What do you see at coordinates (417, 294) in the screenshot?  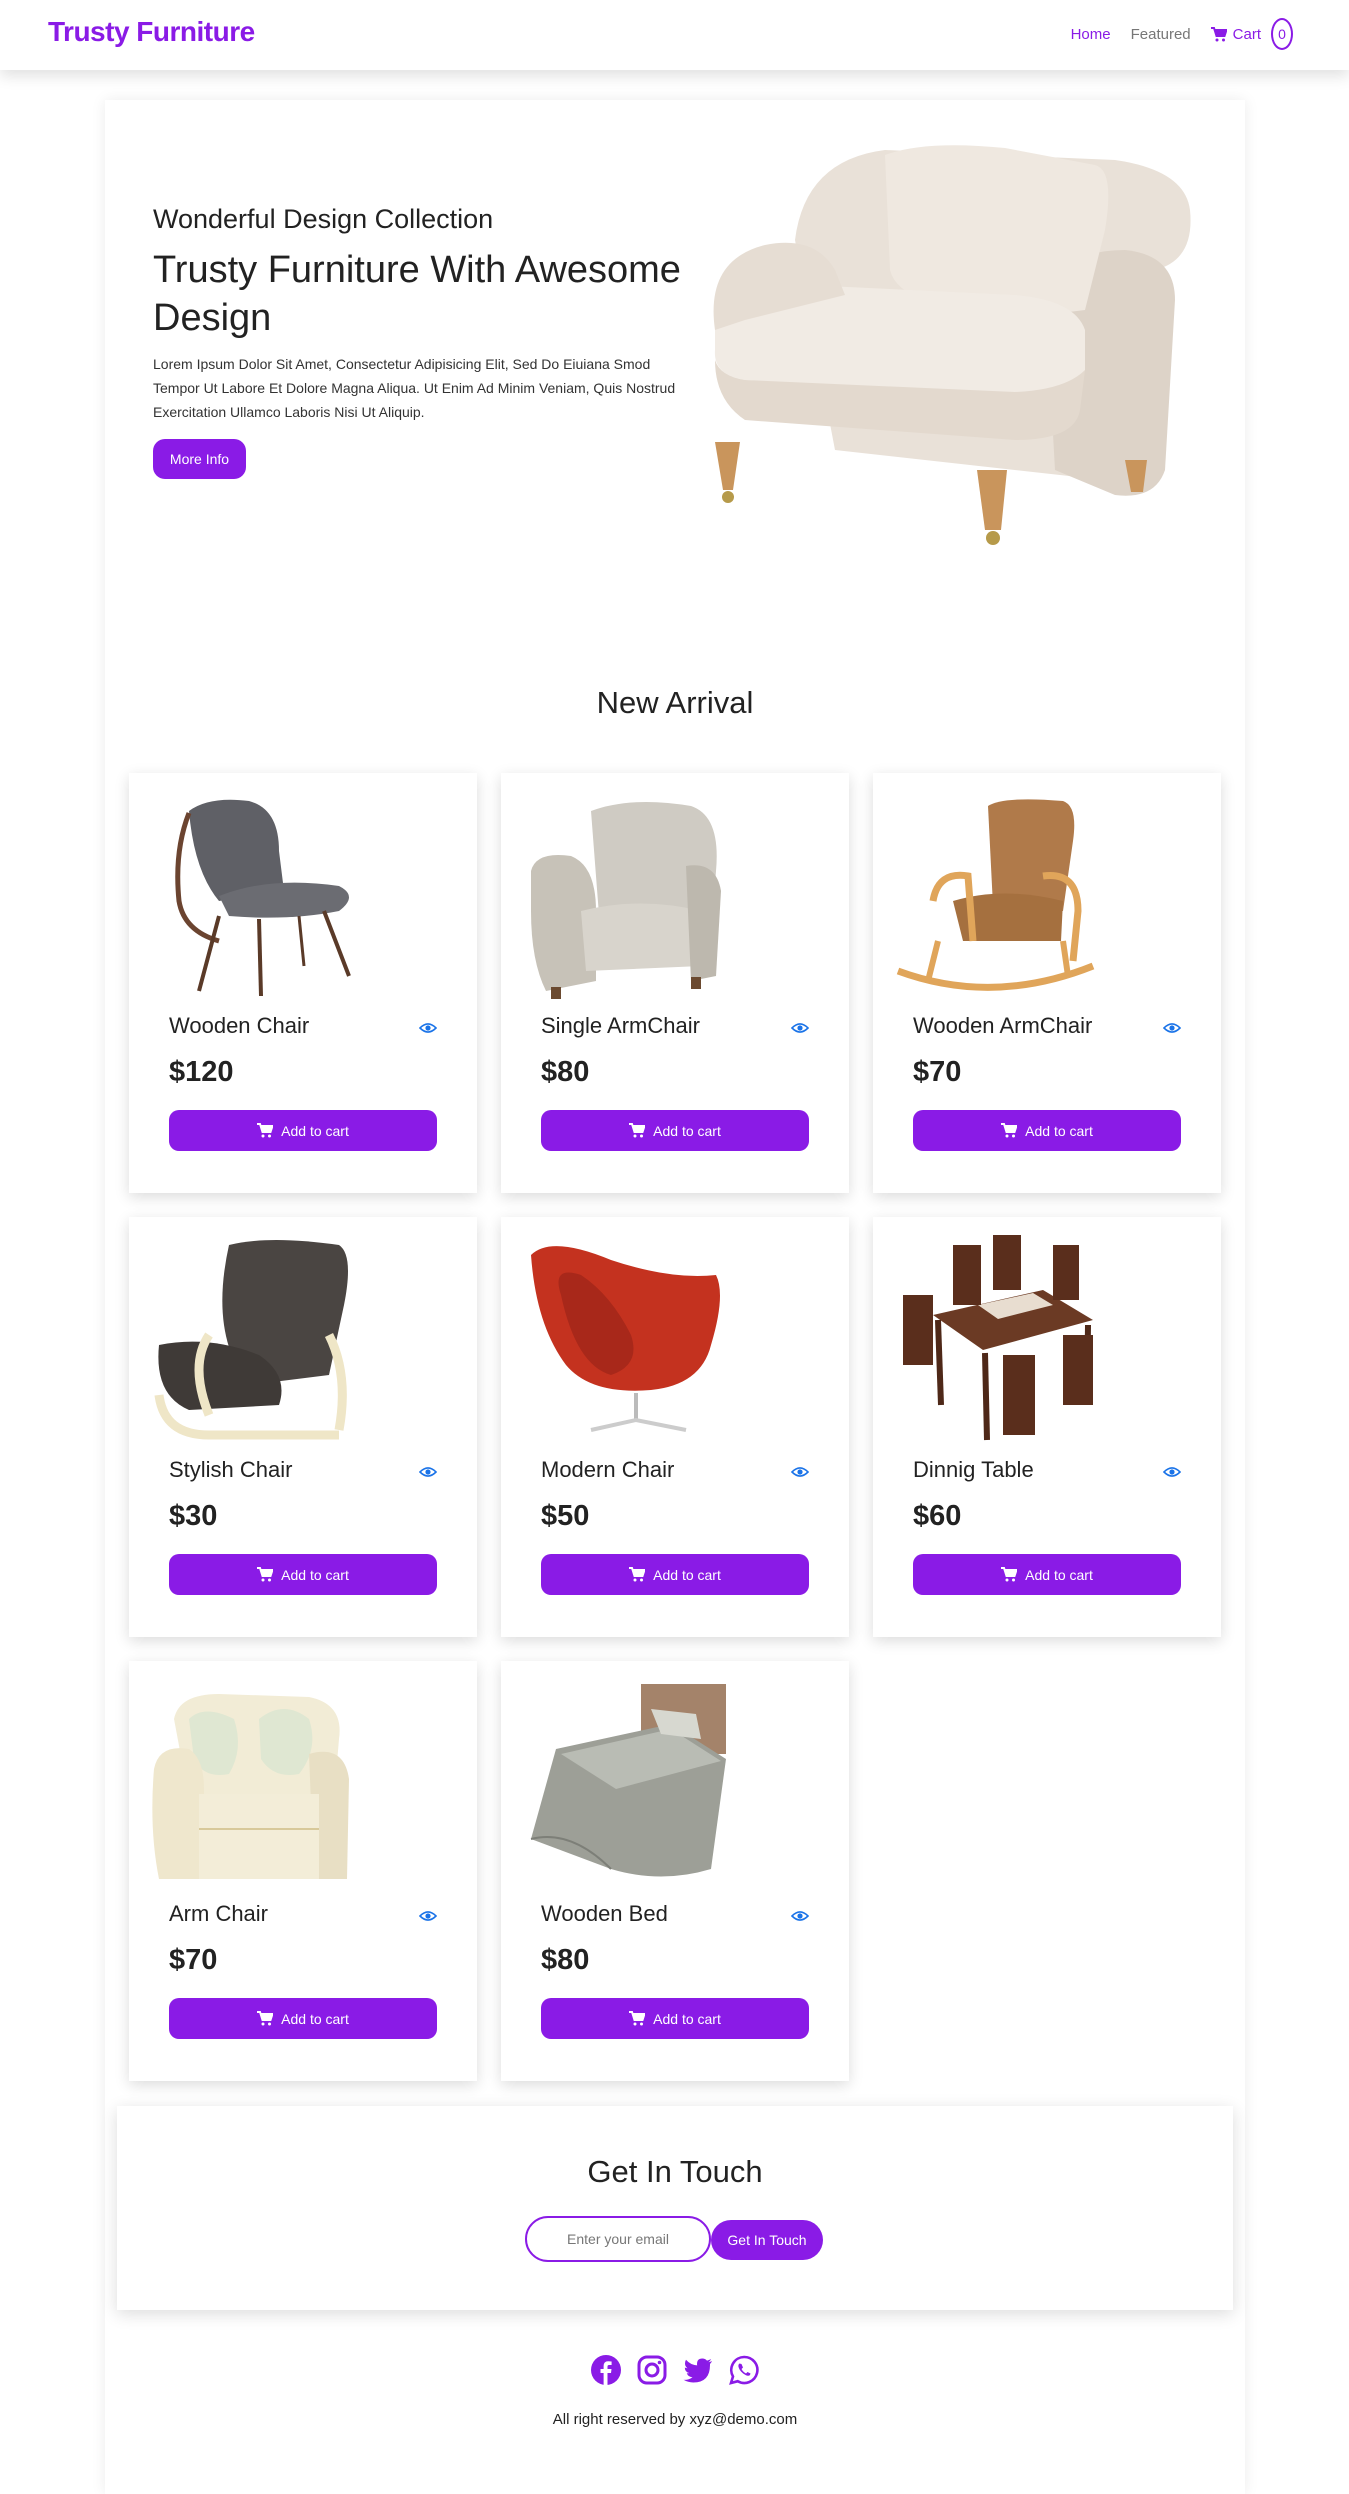 I see `hero-title: Trusty Furniture With Awesome Design` at bounding box center [417, 294].